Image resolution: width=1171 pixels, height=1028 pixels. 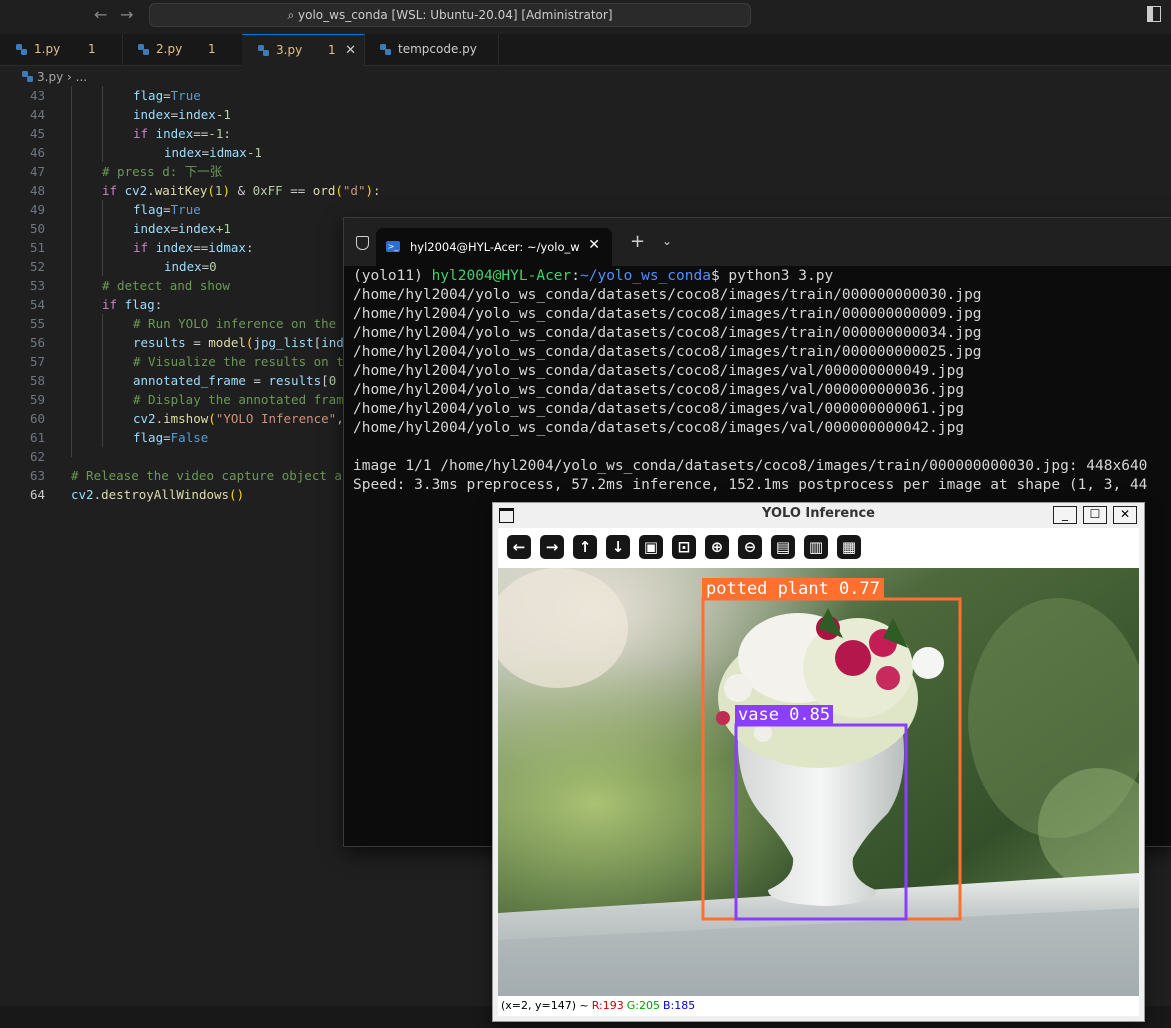 I want to click on tab-label: 1.py, so click(x=47, y=49).